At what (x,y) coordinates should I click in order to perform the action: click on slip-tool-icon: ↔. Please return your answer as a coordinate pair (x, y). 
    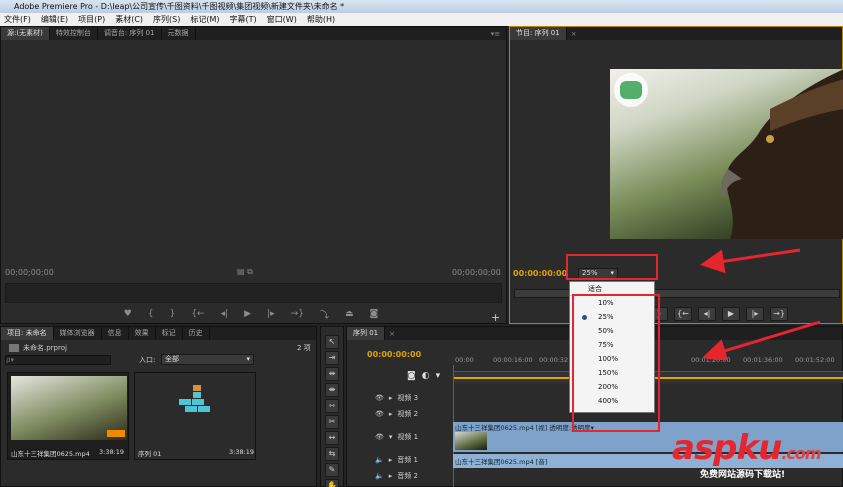
    Looking at the image, I should click on (332, 438).